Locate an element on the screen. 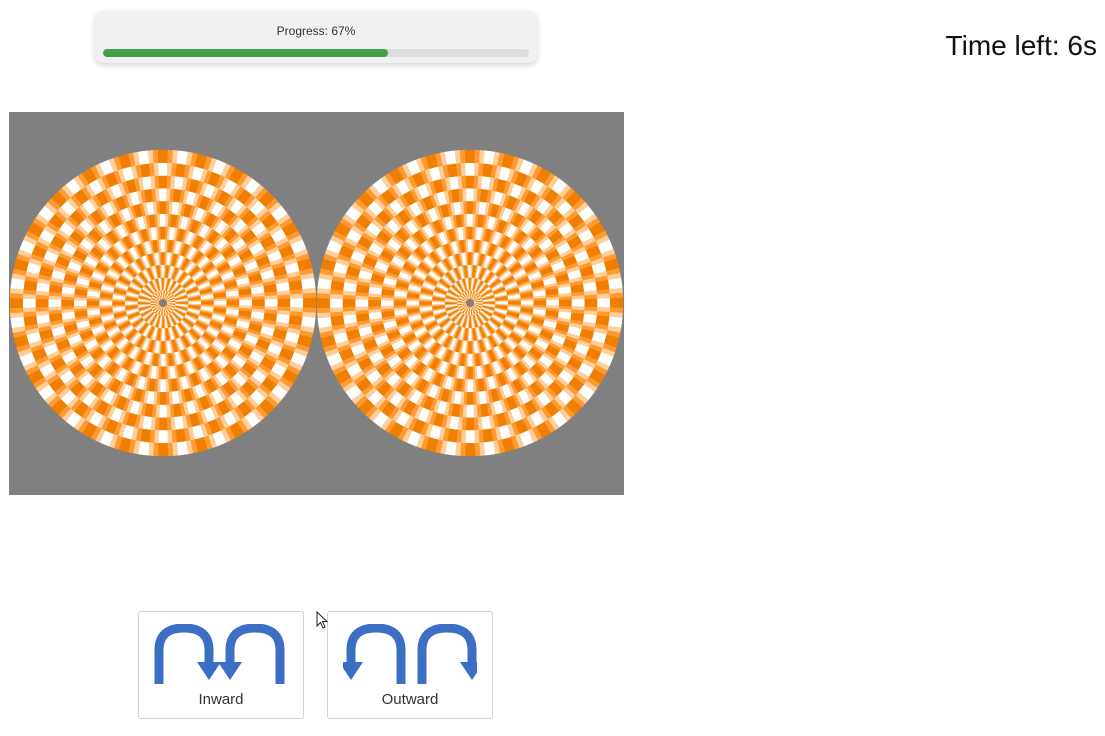 This screenshot has height=736, width=1105. progress-fill is located at coordinates (246, 53).